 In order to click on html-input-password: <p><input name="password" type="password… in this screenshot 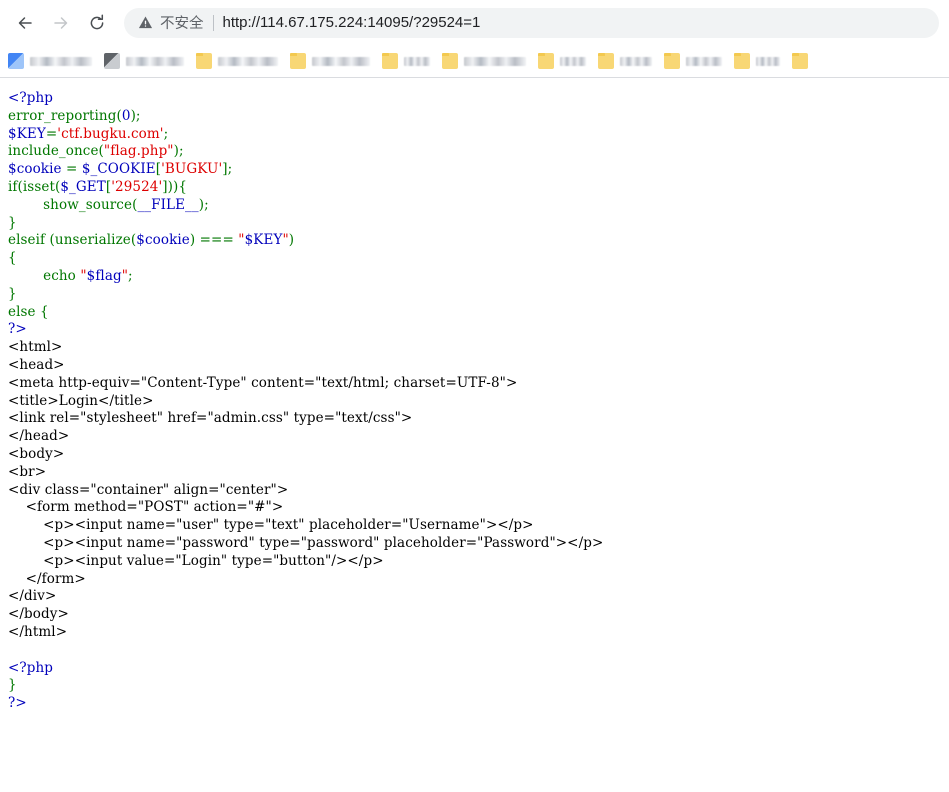, I will do `click(306, 542)`.